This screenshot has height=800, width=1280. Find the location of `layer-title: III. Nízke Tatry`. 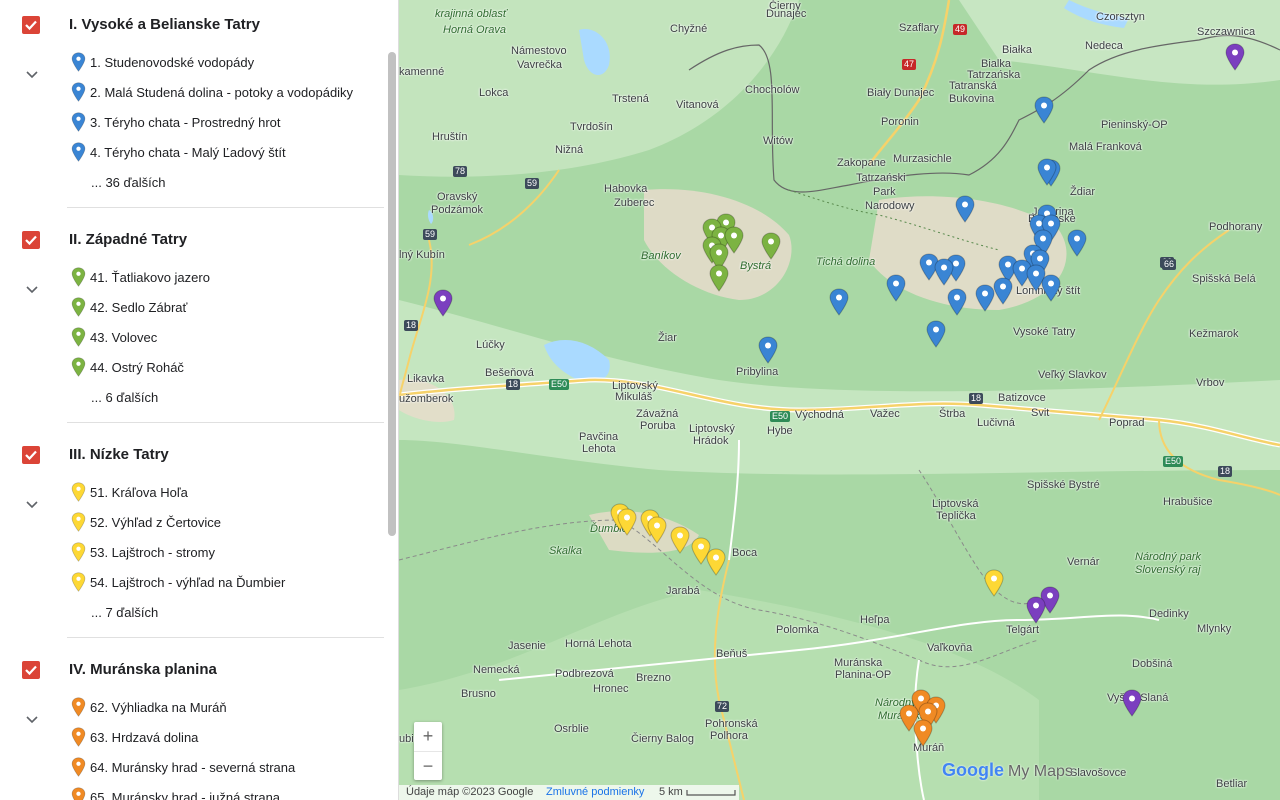

layer-title: III. Nízke Tatry is located at coordinates (119, 454).